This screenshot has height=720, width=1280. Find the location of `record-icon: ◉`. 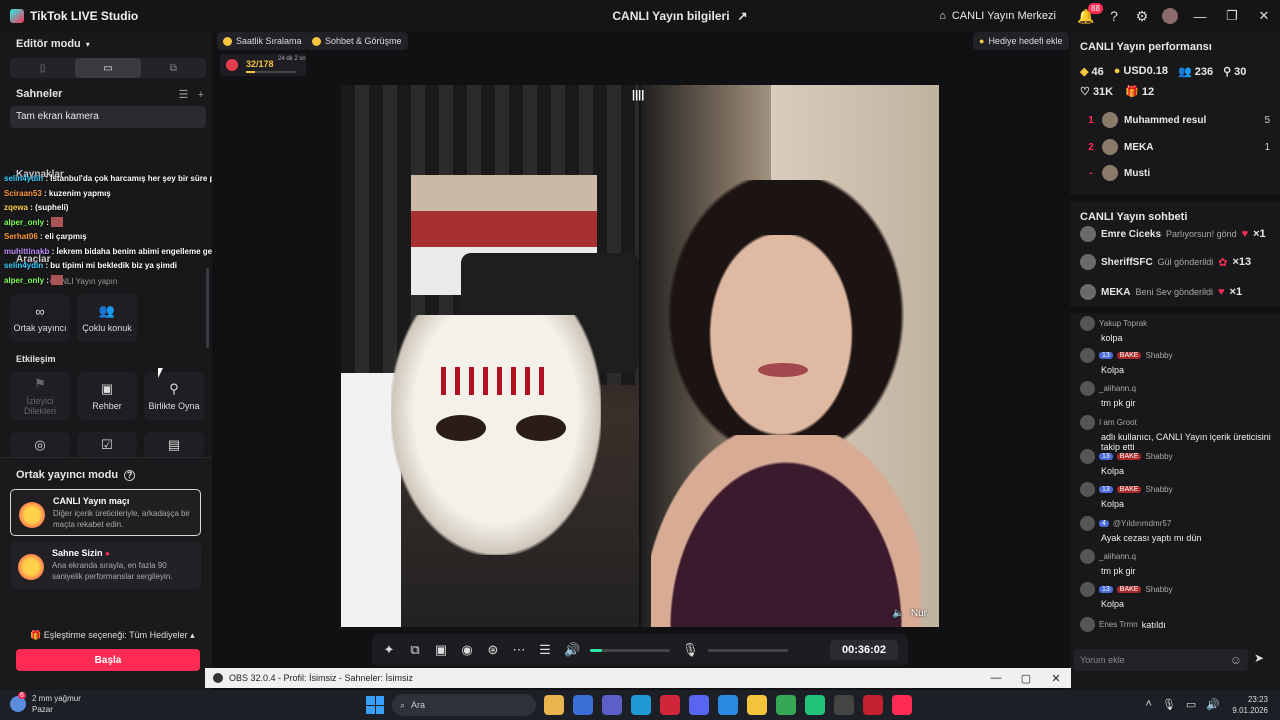

record-icon: ◉ is located at coordinates (467, 650).